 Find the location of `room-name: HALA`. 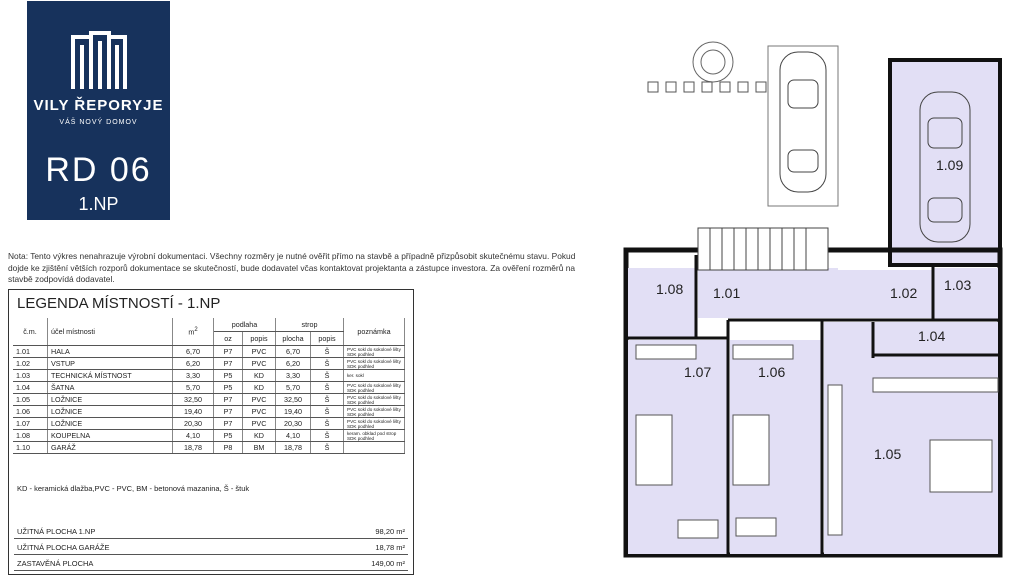

room-name: HALA is located at coordinates (110, 351).